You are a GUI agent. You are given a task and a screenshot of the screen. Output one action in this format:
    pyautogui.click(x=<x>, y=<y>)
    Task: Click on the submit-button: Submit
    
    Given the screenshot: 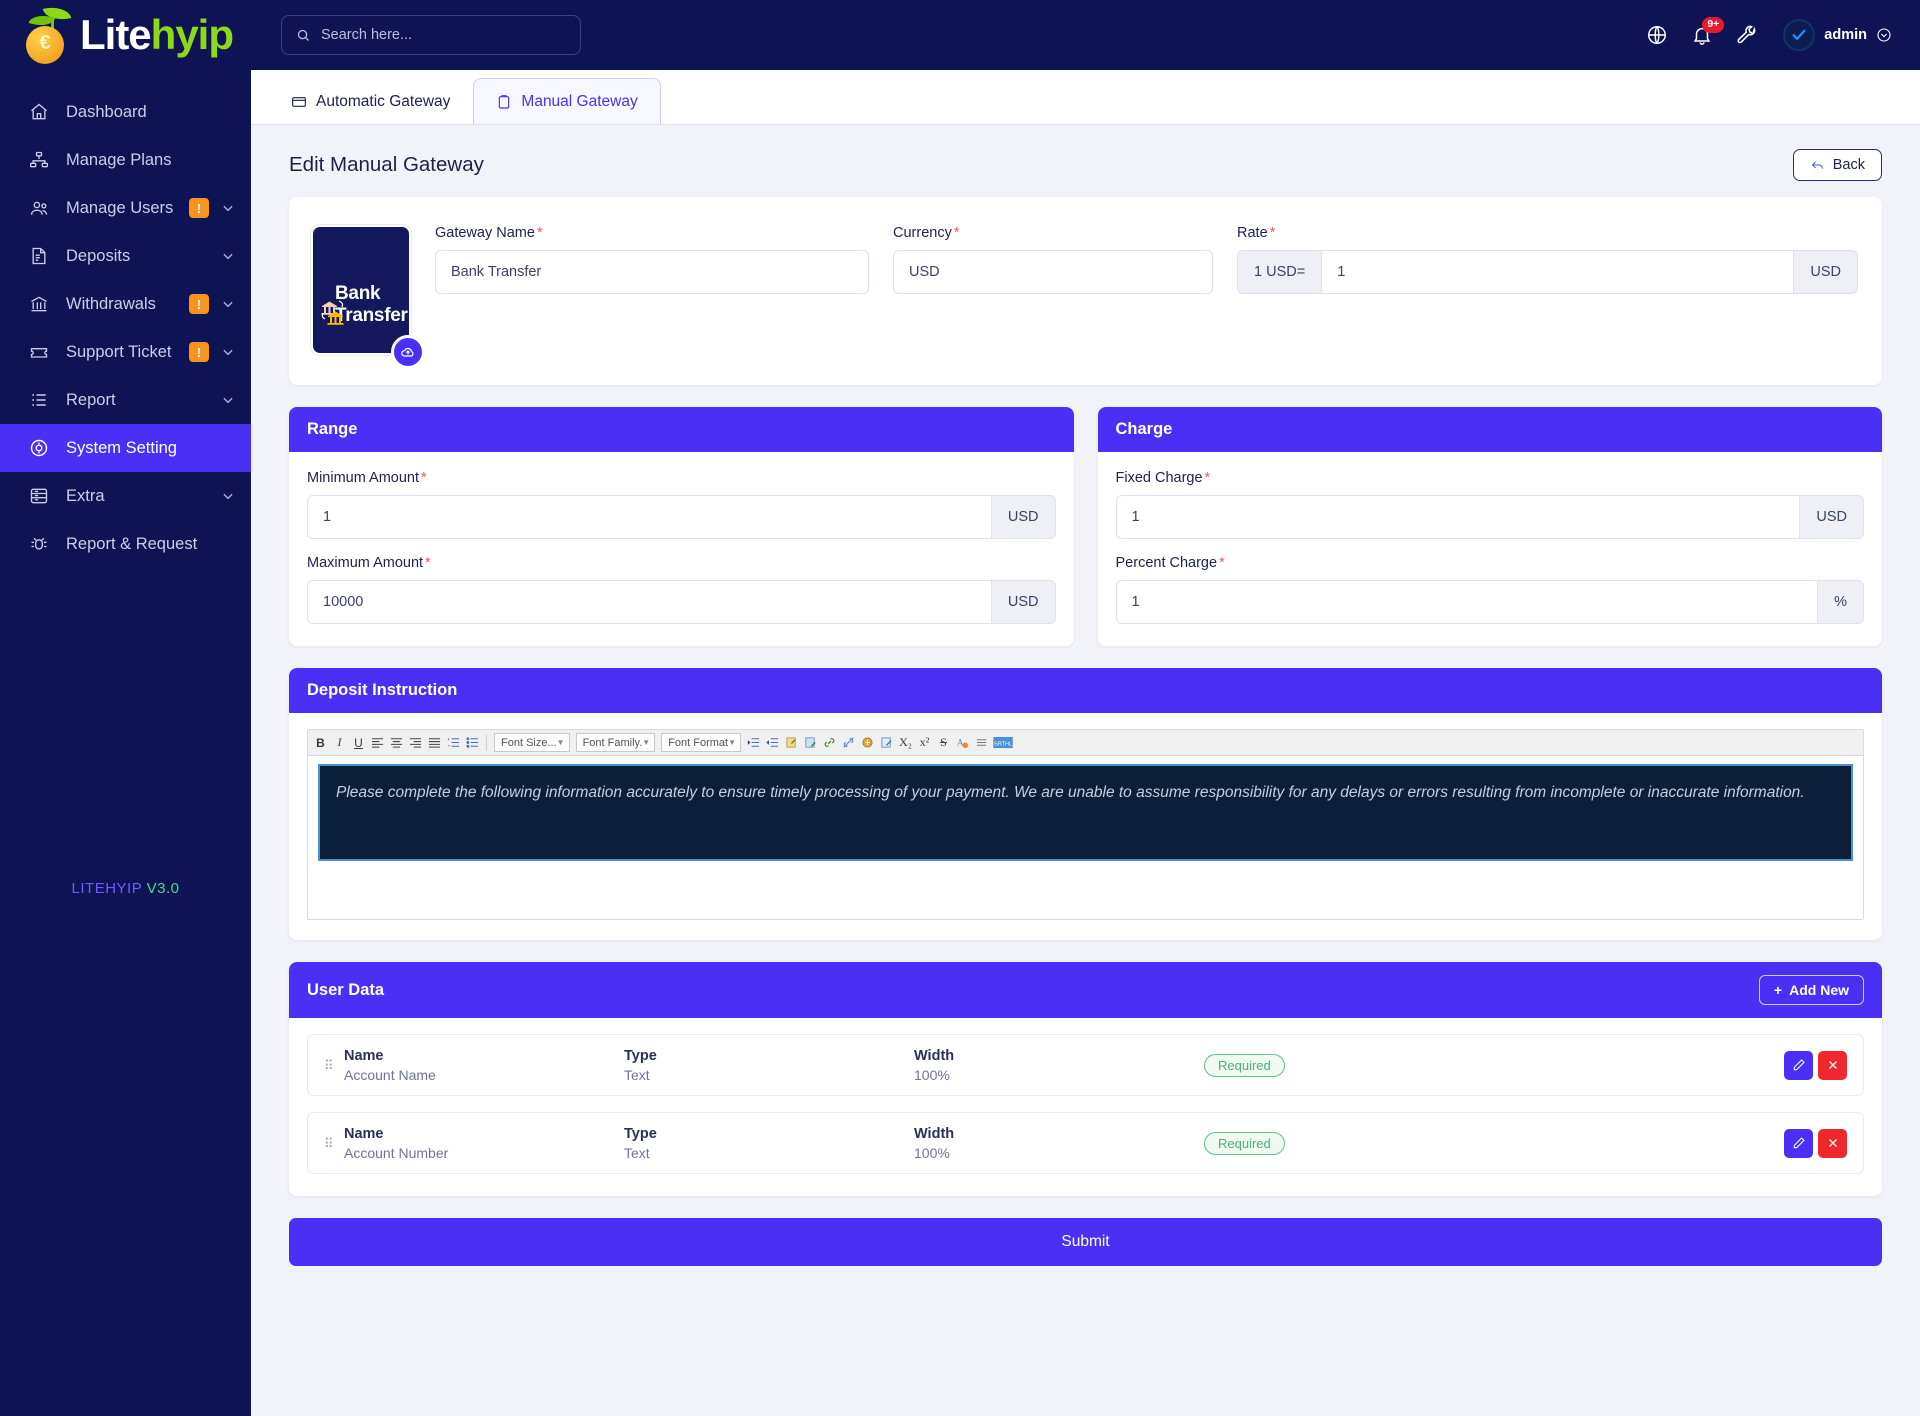 What is the action you would take?
    pyautogui.click(x=1085, y=1242)
    